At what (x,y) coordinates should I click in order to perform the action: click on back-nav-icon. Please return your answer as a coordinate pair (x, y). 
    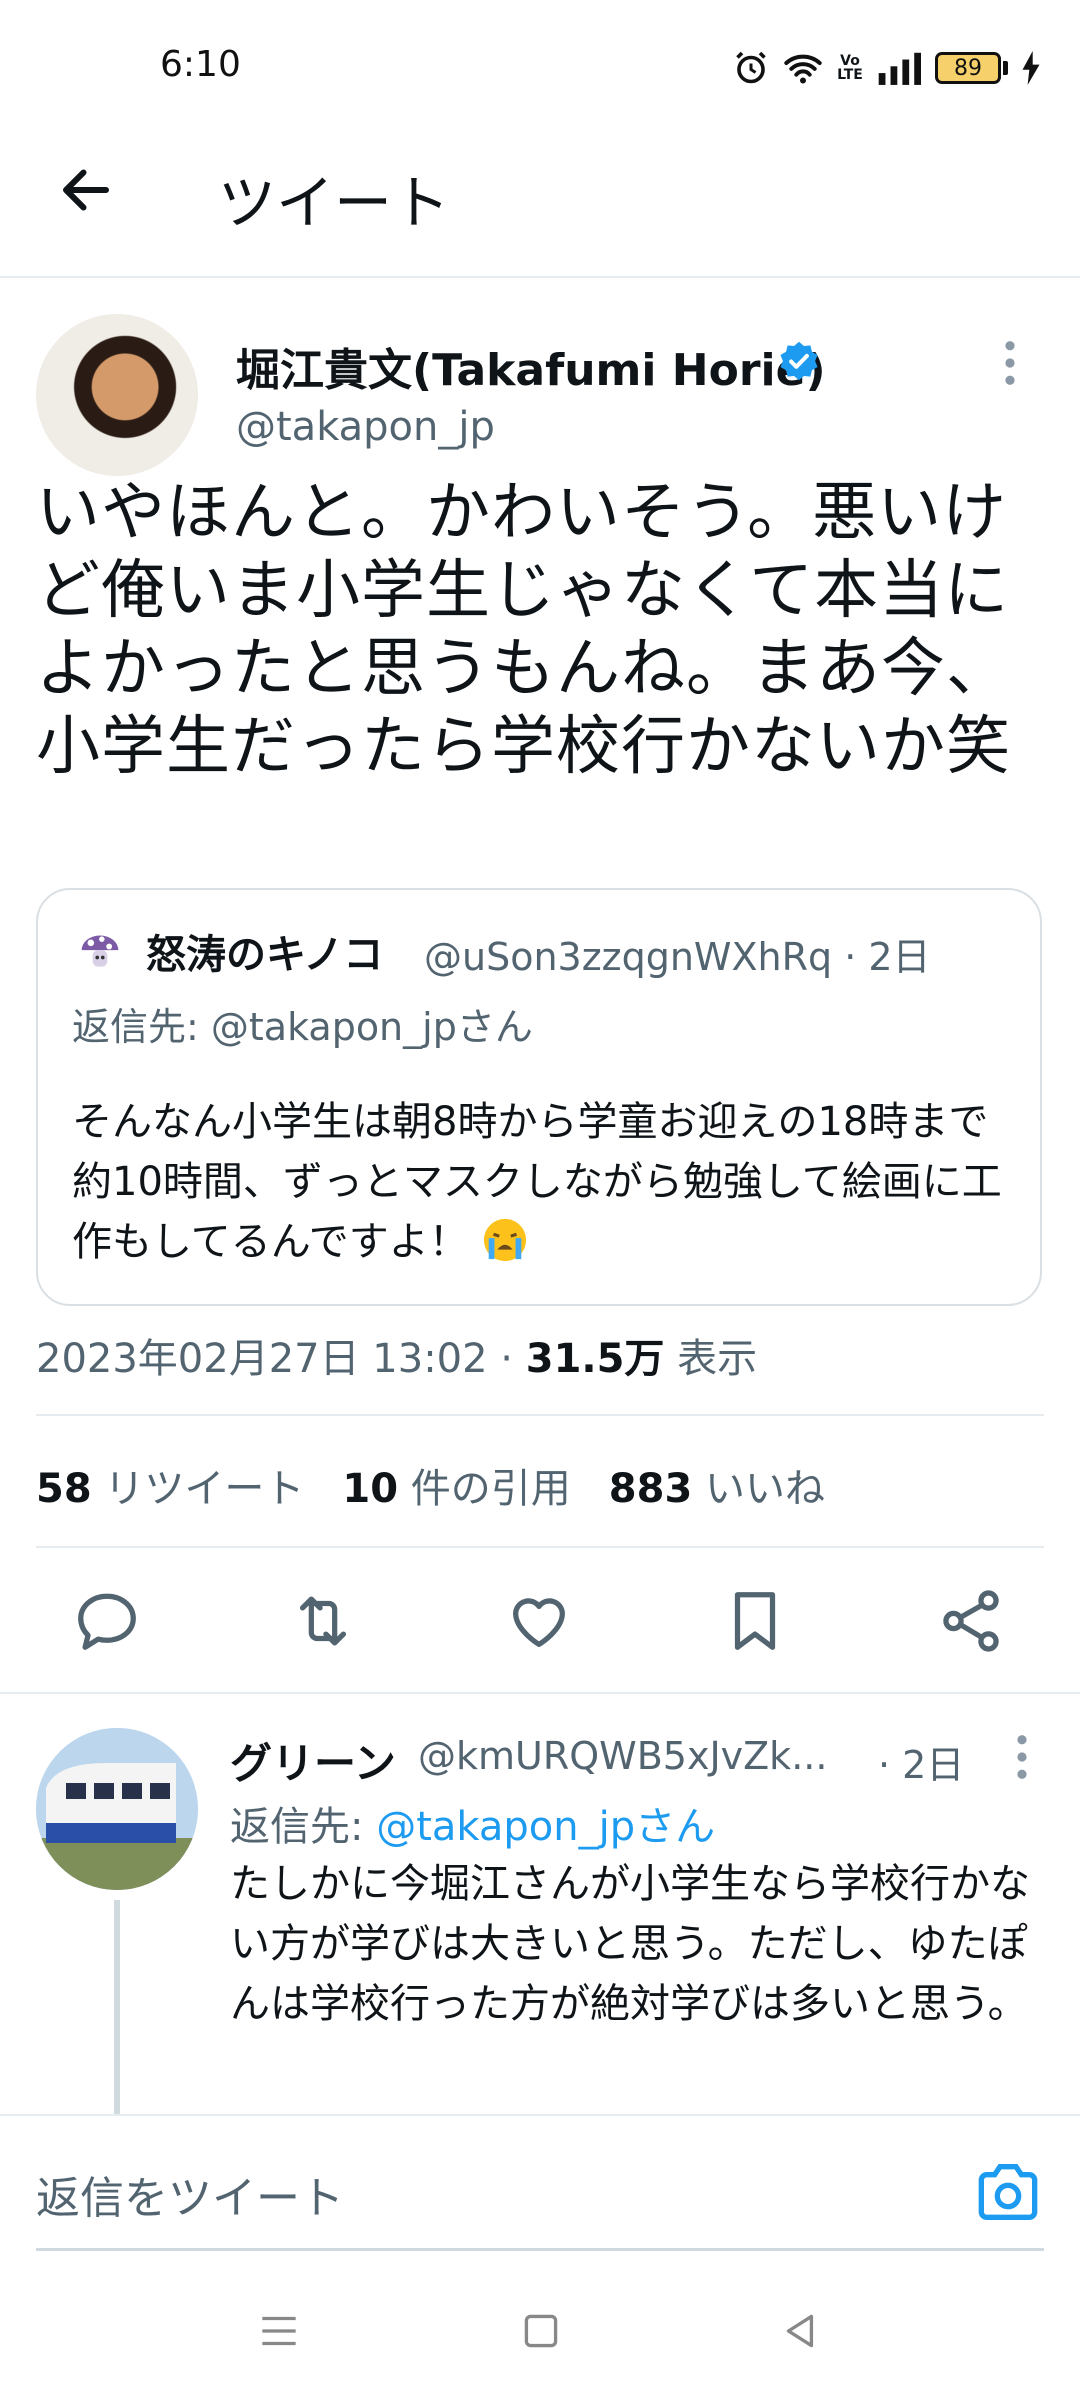
    Looking at the image, I should click on (801, 2331).